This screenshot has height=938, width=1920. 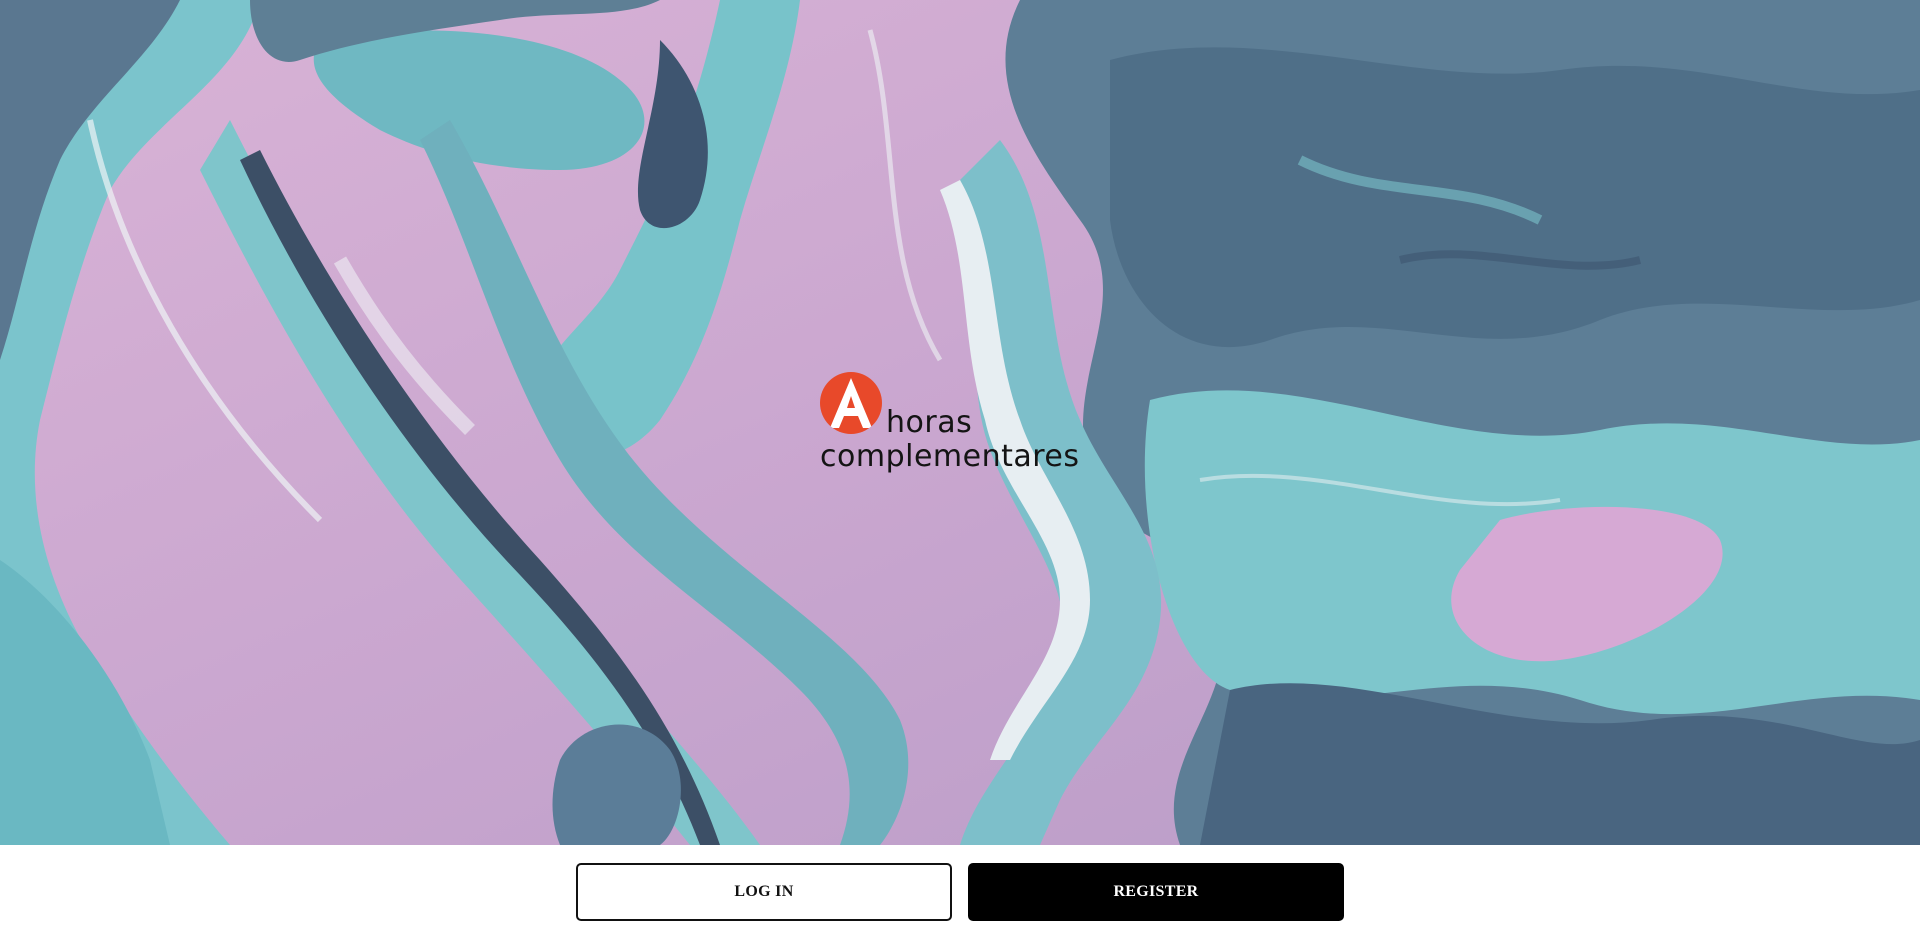 I want to click on login-button: LOG IN, so click(x=764, y=892).